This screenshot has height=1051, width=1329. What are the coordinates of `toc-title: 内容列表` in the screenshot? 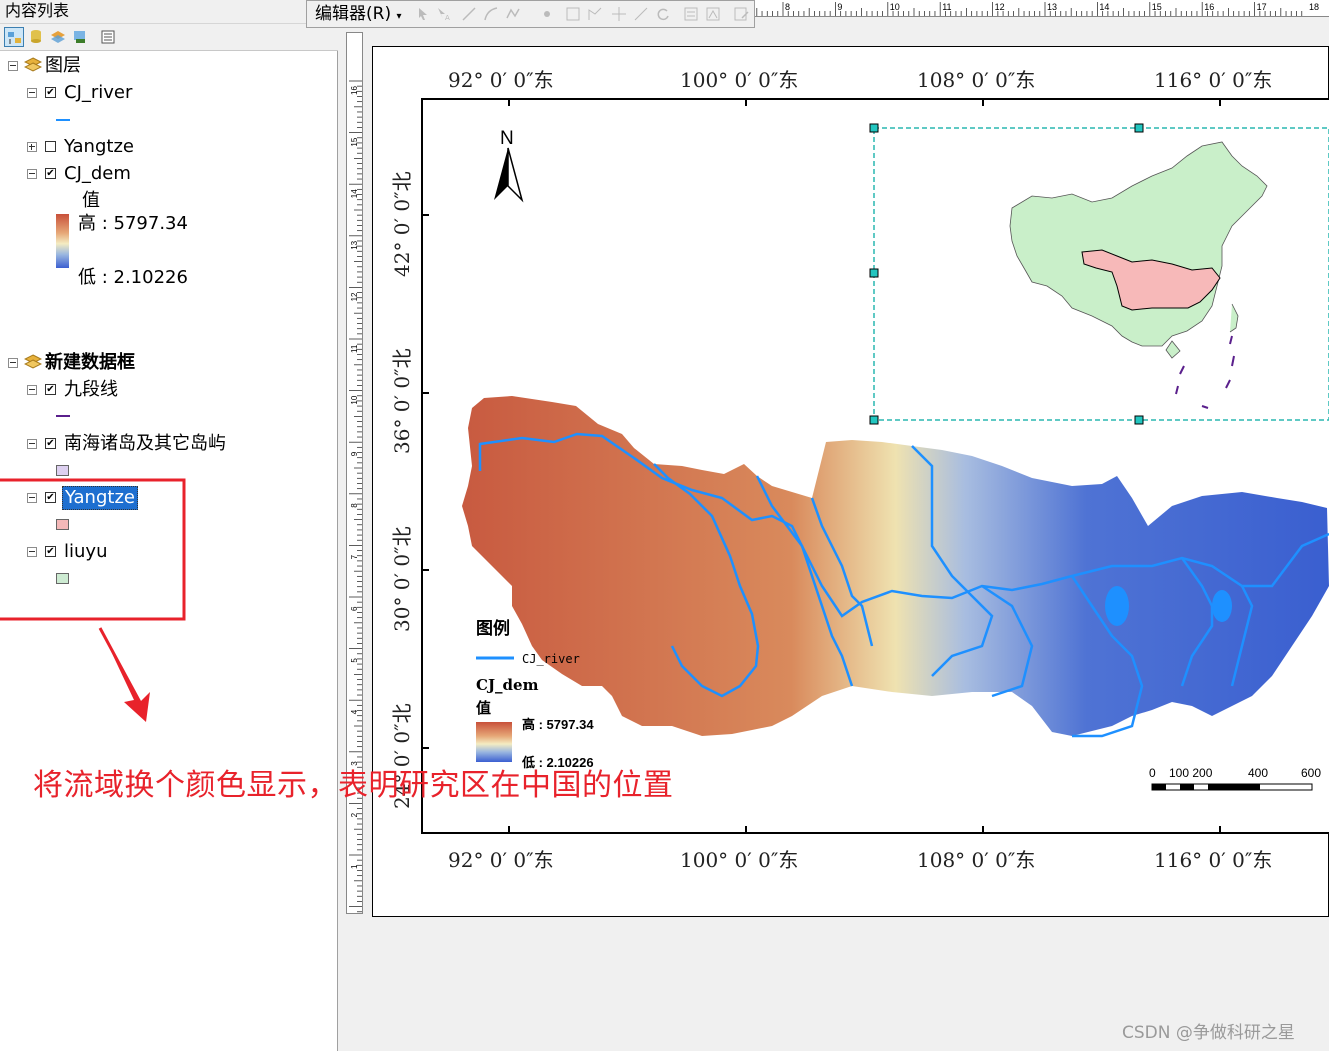 It's located at (169, 12).